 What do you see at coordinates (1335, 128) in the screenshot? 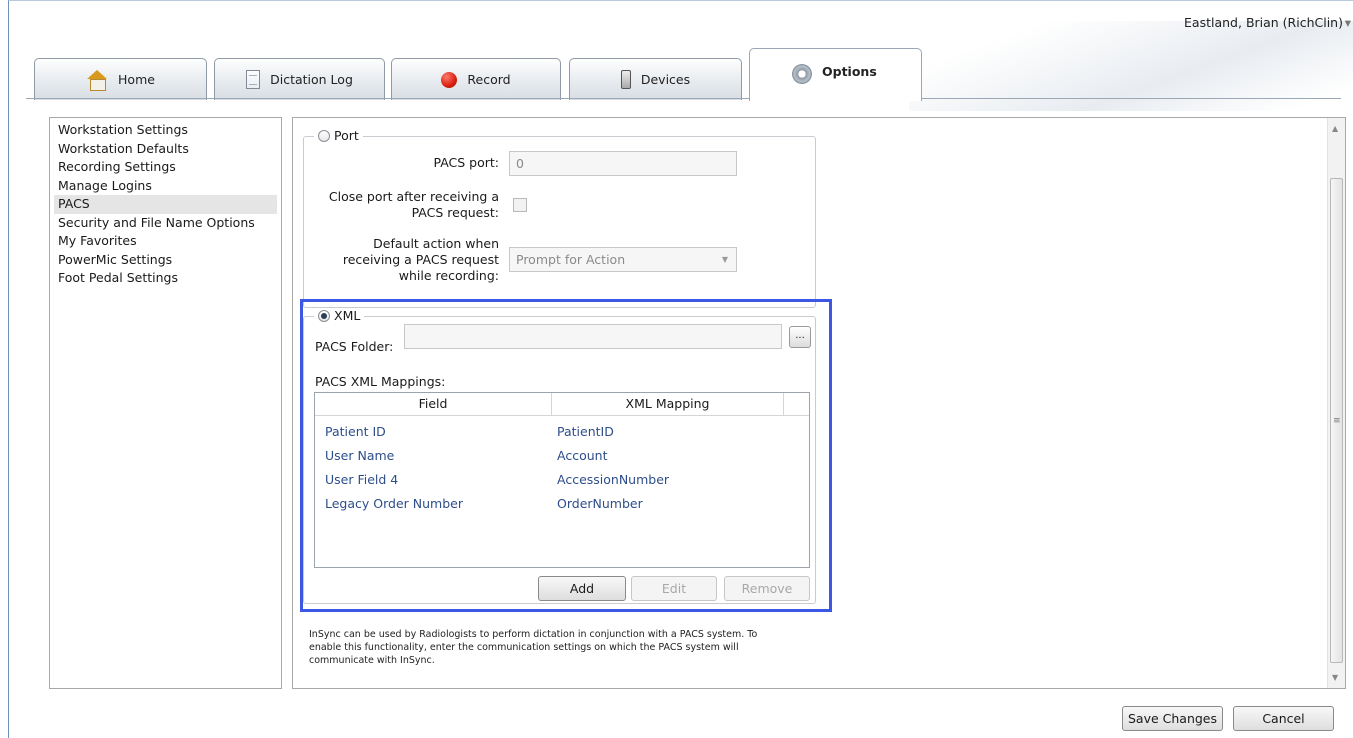
I see `scroll-up-icon: ▲` at bounding box center [1335, 128].